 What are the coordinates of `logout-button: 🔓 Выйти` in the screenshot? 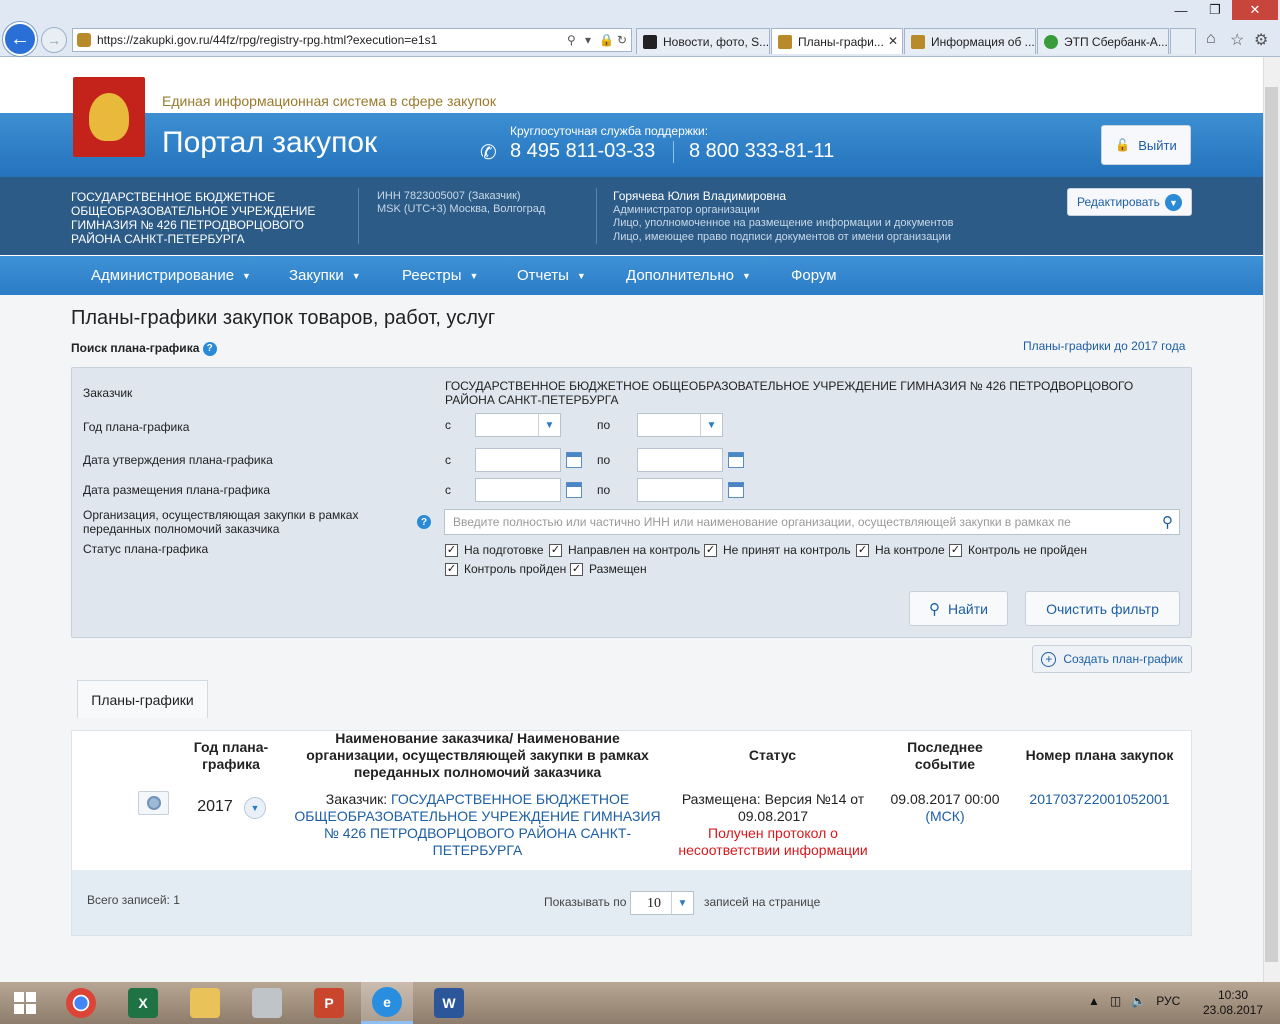 It's located at (1146, 145).